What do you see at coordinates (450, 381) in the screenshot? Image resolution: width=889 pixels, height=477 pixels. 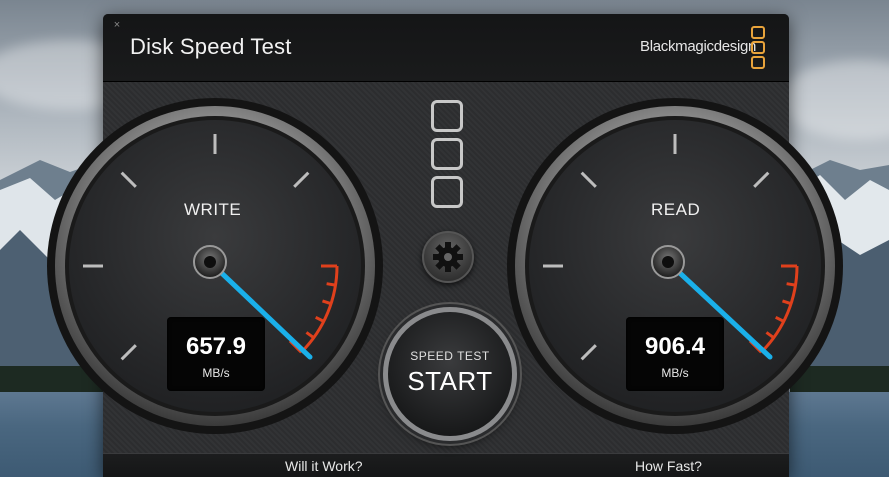 I see `start-button-label: START` at bounding box center [450, 381].